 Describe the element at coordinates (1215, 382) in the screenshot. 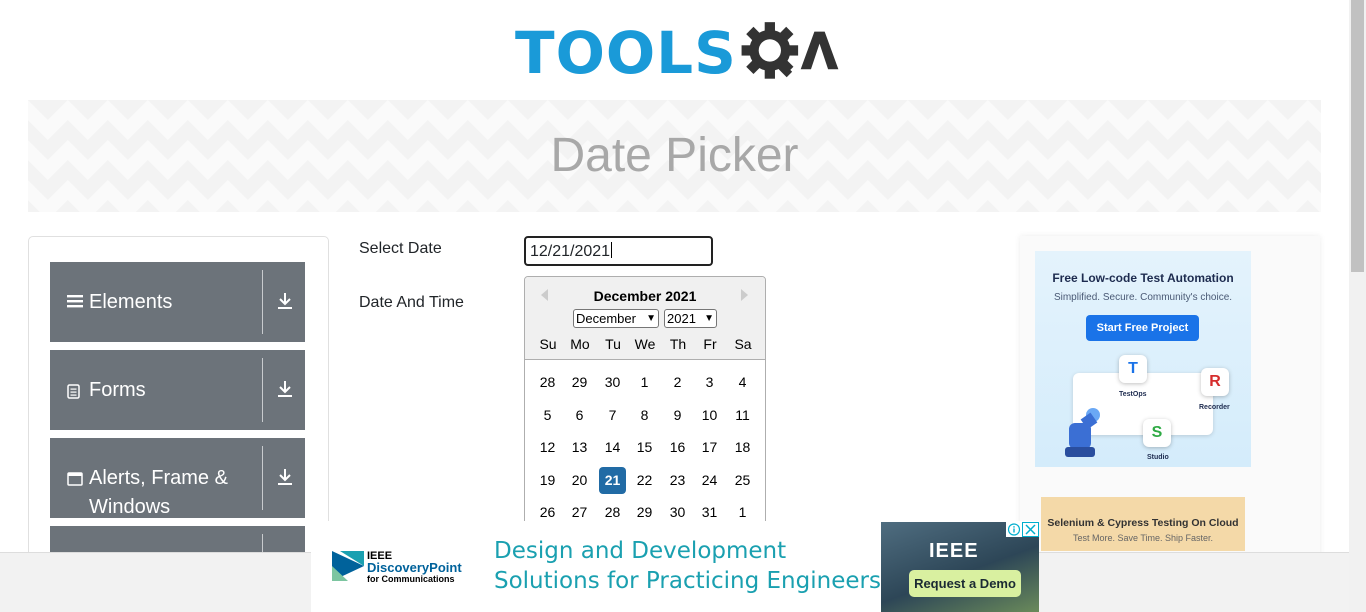

I see `recorder-tile-icon: R` at that location.